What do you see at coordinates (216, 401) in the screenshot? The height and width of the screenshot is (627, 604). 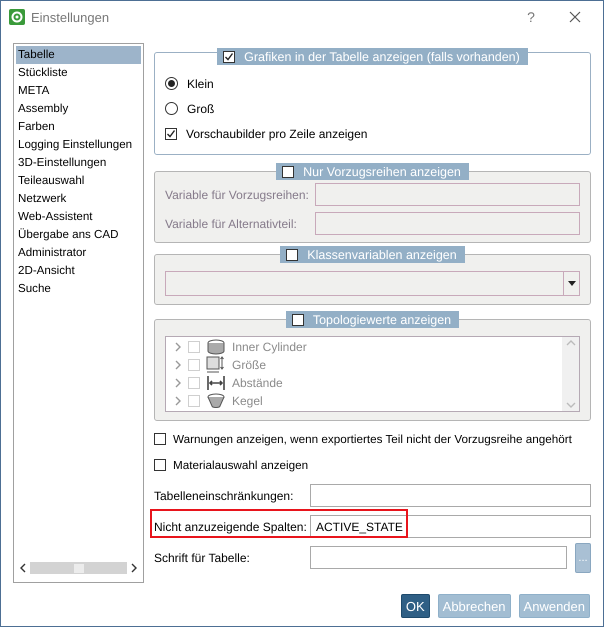 I see `cone-icon` at bounding box center [216, 401].